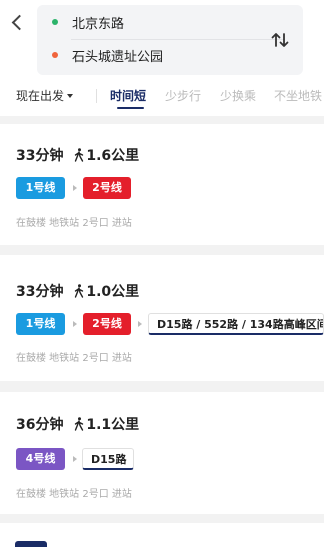 The image size is (324, 556). Describe the element at coordinates (162, 97) in the screenshot. I see `sort-tabs: 现在出发 时间短 少步行 少换乘 不坐地铁` at that location.